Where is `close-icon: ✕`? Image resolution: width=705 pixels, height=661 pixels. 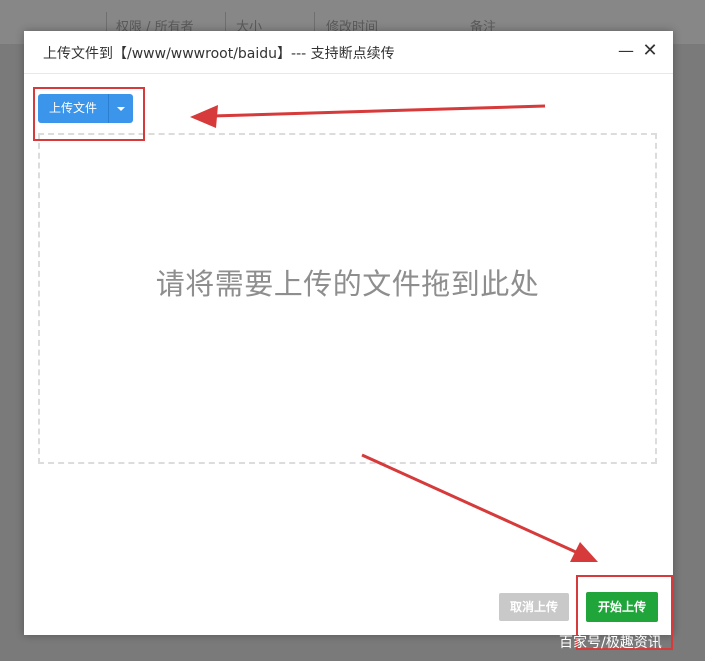 close-icon: ✕ is located at coordinates (650, 51).